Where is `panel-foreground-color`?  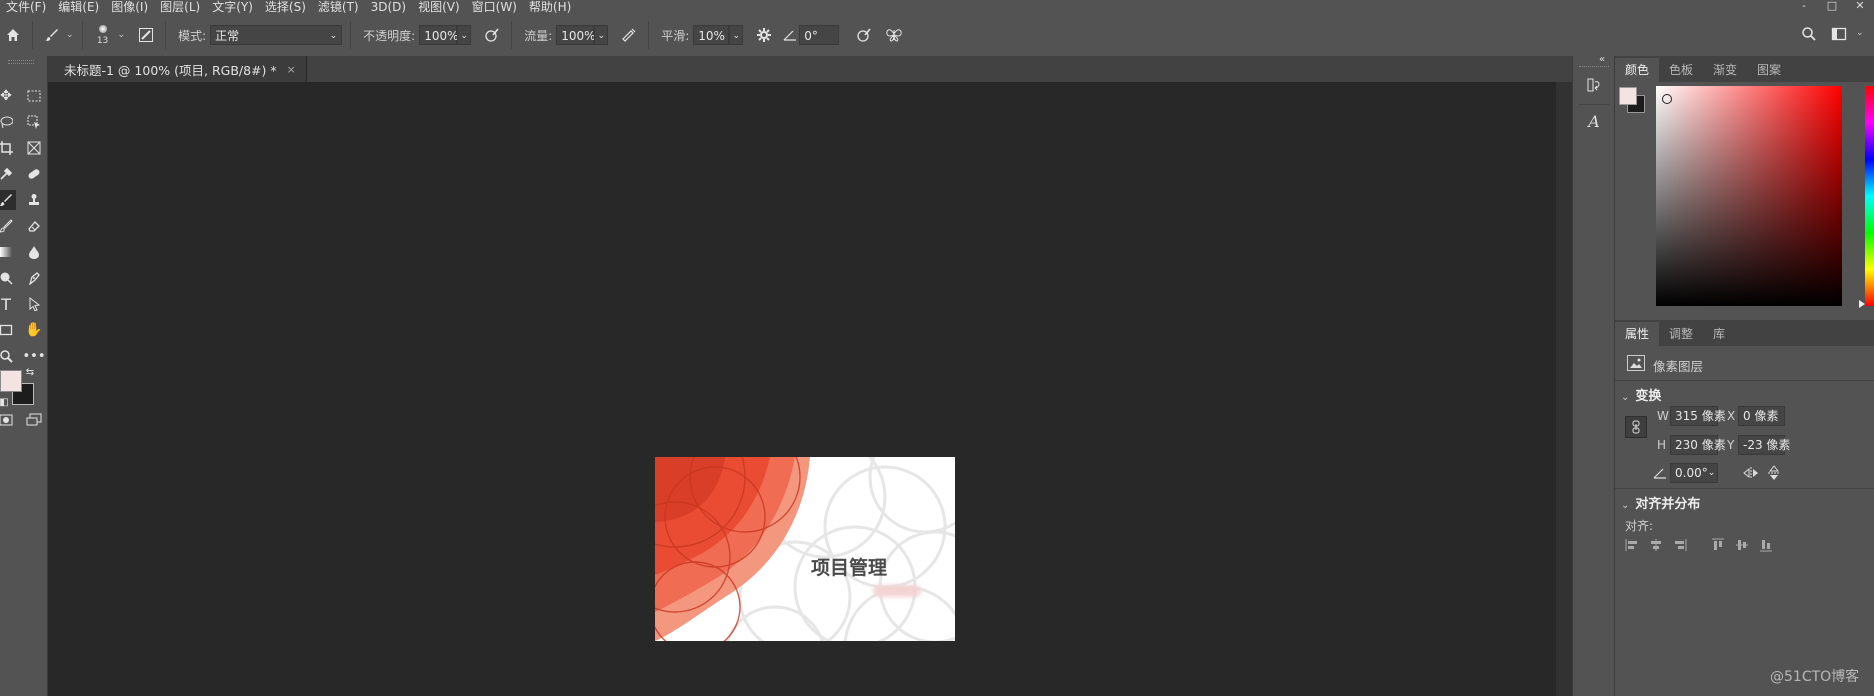
panel-foreground-color is located at coordinates (1628, 96).